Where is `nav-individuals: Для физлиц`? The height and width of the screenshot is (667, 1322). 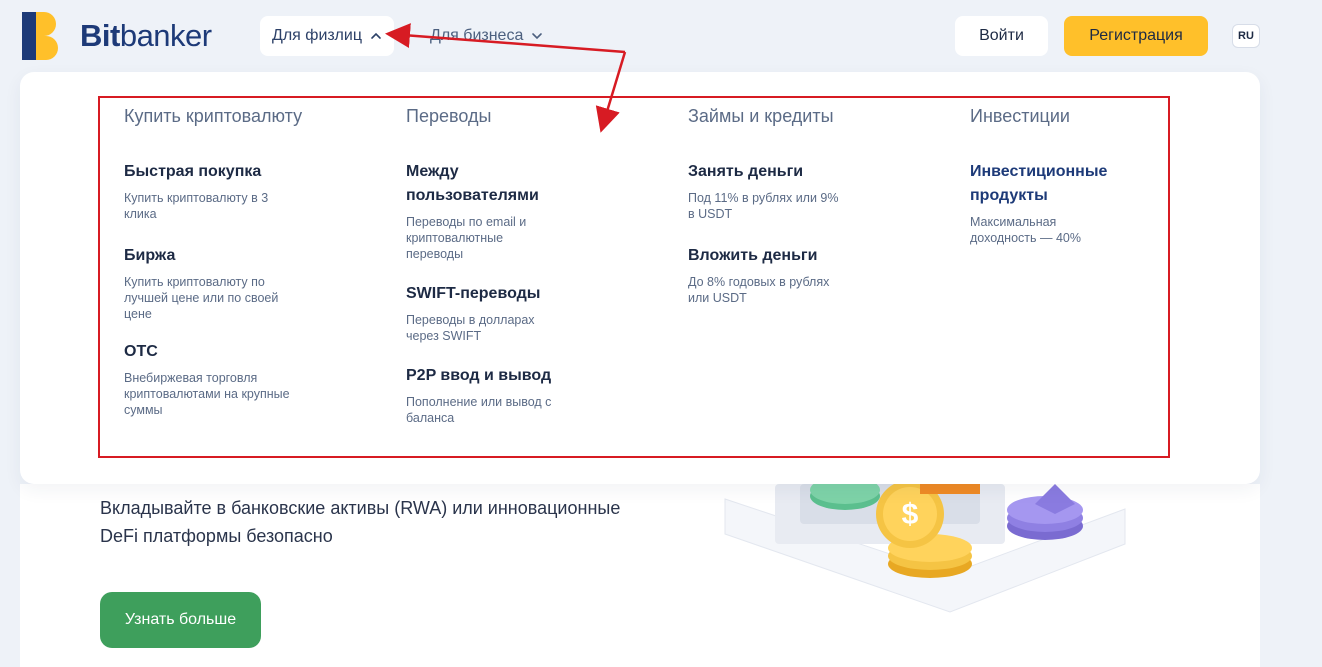
nav-individuals: Для физлиц is located at coordinates (327, 36).